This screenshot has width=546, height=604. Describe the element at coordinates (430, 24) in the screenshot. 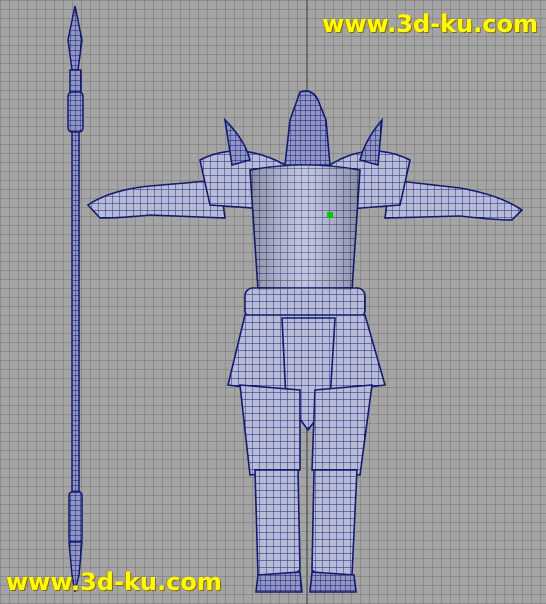

I see `watermark-top: www.3d-ku.com` at that location.